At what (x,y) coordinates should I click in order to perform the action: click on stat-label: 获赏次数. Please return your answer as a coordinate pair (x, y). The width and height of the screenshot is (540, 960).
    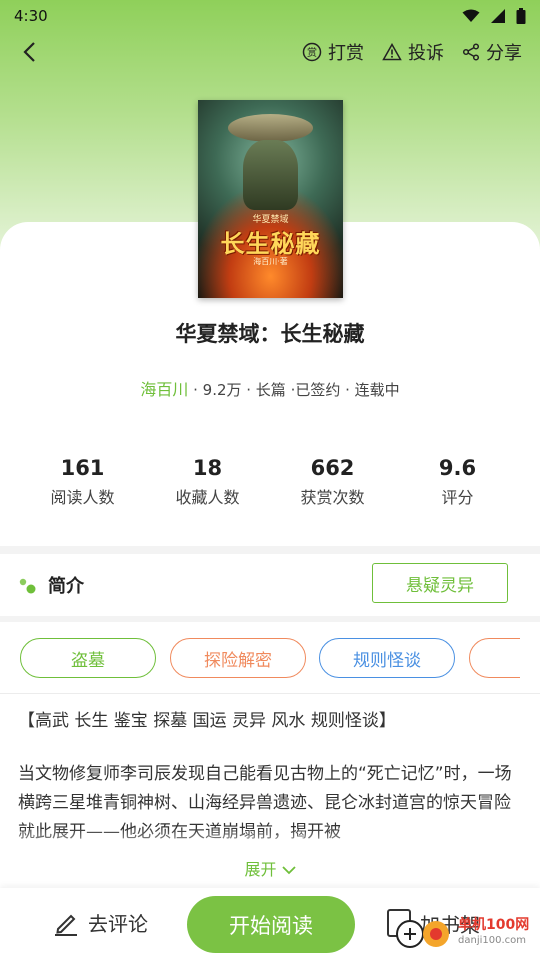
    Looking at the image, I should click on (332, 497).